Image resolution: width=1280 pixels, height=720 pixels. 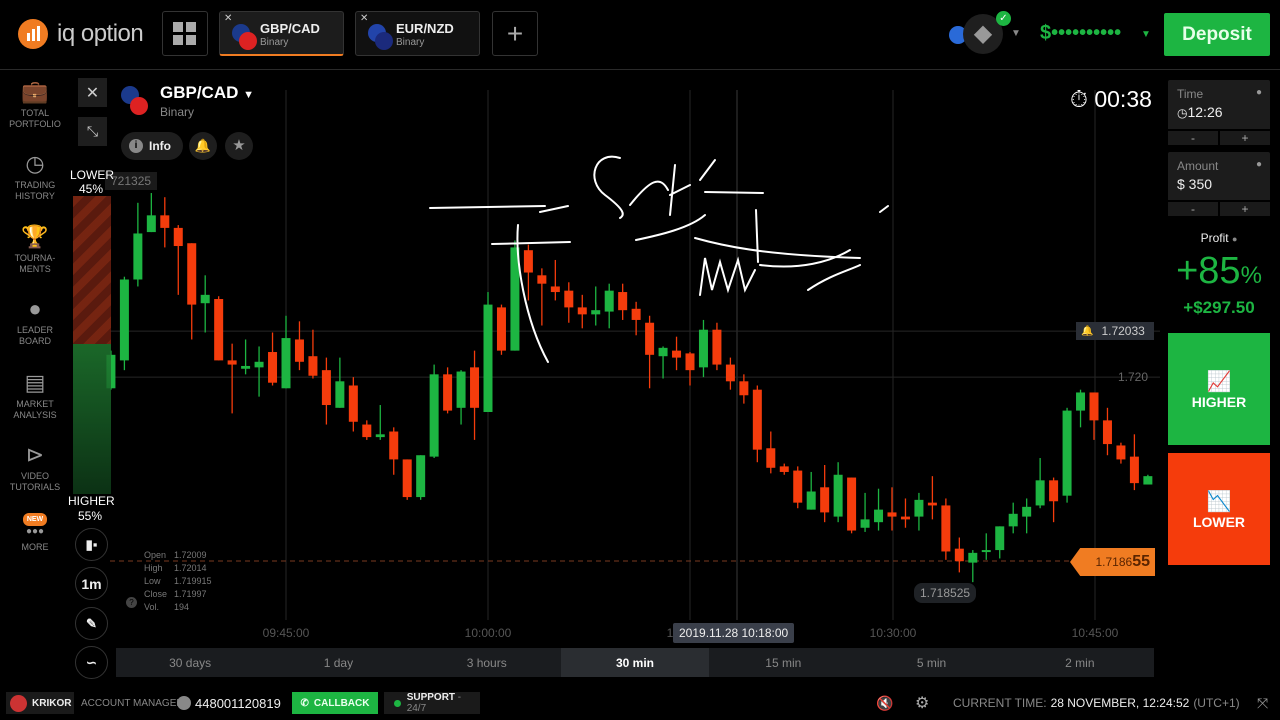 What do you see at coordinates (1079, 99) in the screenshot?
I see `stopwatch-icon: ⏱` at bounding box center [1079, 99].